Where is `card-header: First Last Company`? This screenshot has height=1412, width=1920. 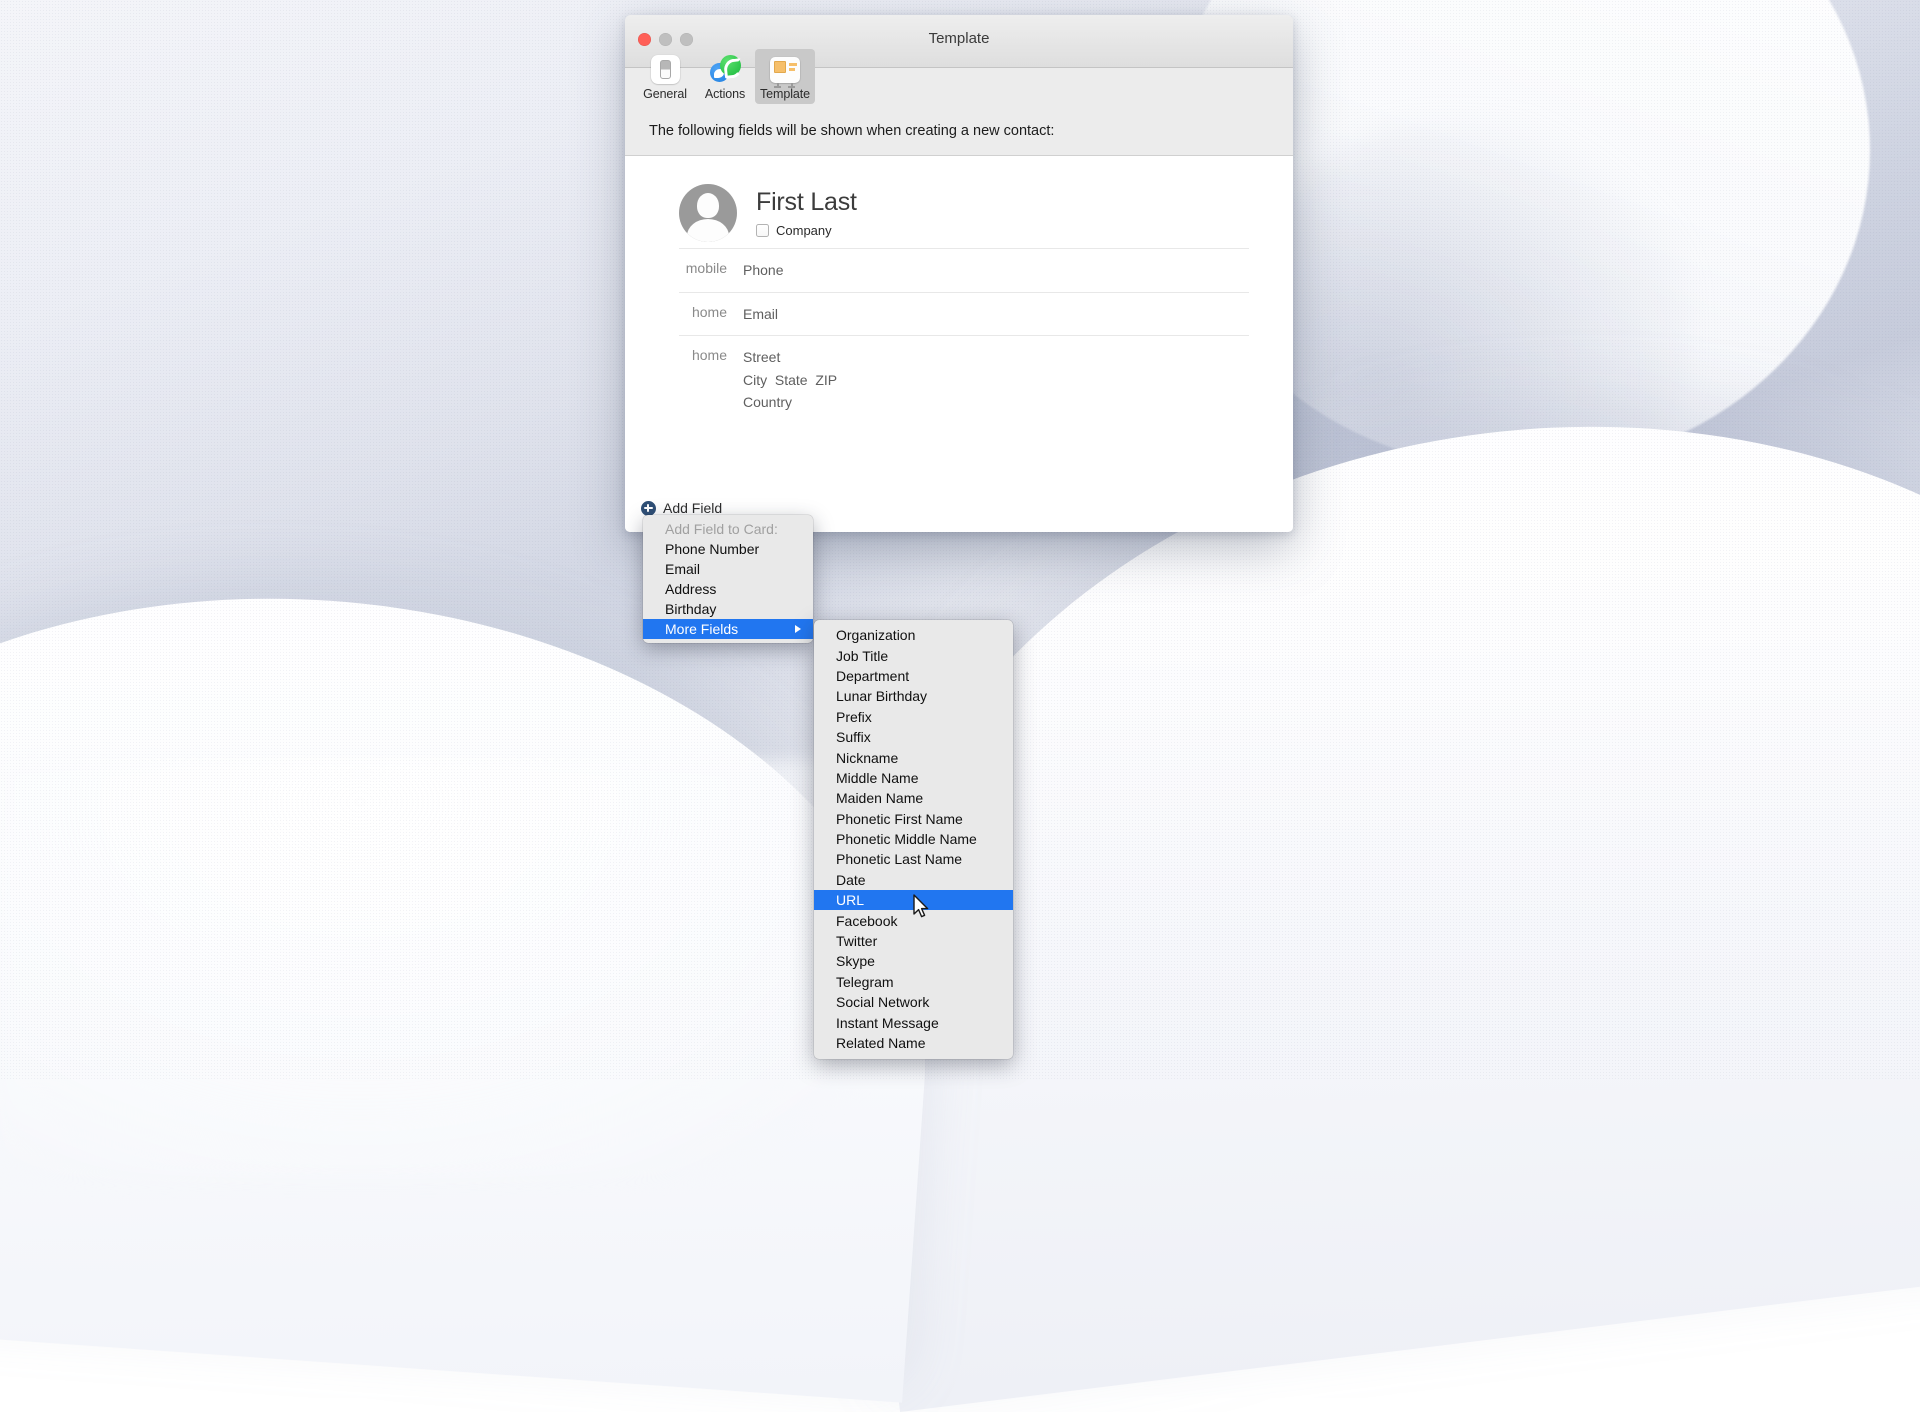
card-header: First Last Company is located at coordinates (959, 202).